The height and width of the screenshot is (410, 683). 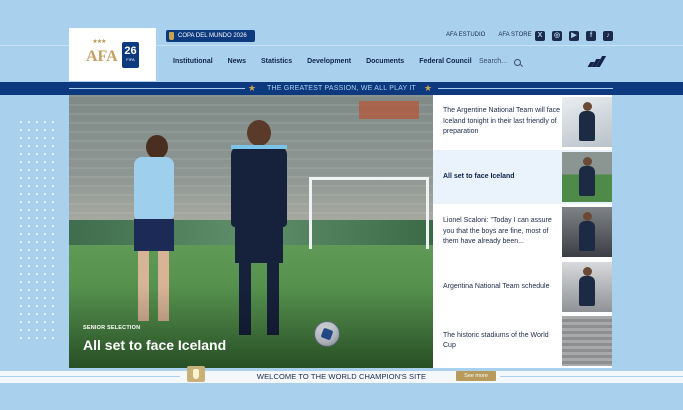 I want to click on brand-logos: ★★★ AFA 26 FIFA, so click(x=112, y=54).